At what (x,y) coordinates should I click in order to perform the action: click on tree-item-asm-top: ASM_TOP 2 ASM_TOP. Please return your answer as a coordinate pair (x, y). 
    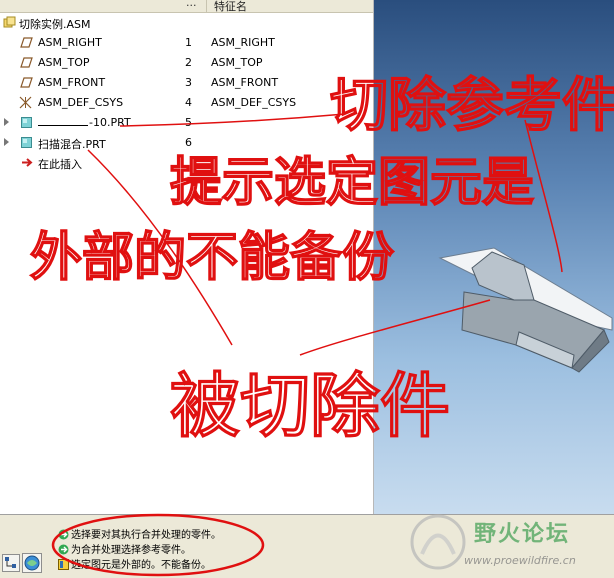
    Looking at the image, I should click on (186, 63).